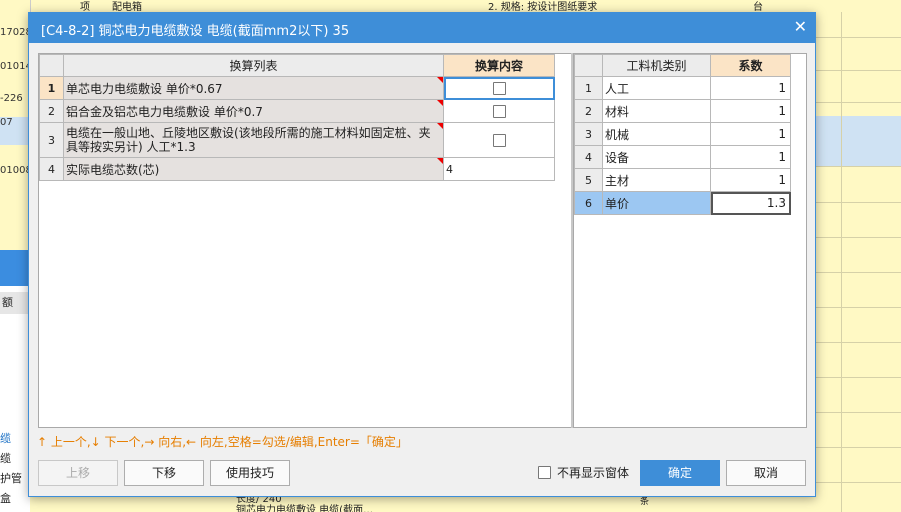 The width and height of the screenshot is (901, 512). Describe the element at coordinates (750, 65) in the screenshot. I see `column-header-coefficient: 系数` at that location.